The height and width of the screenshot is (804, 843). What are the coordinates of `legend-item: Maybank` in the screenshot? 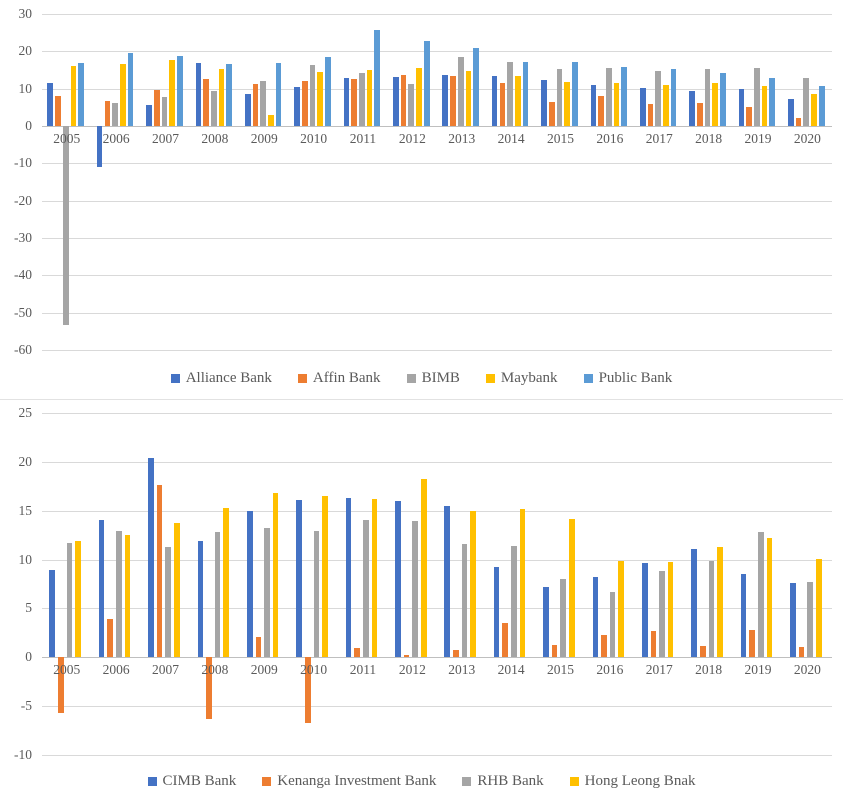 It's located at (521, 378).